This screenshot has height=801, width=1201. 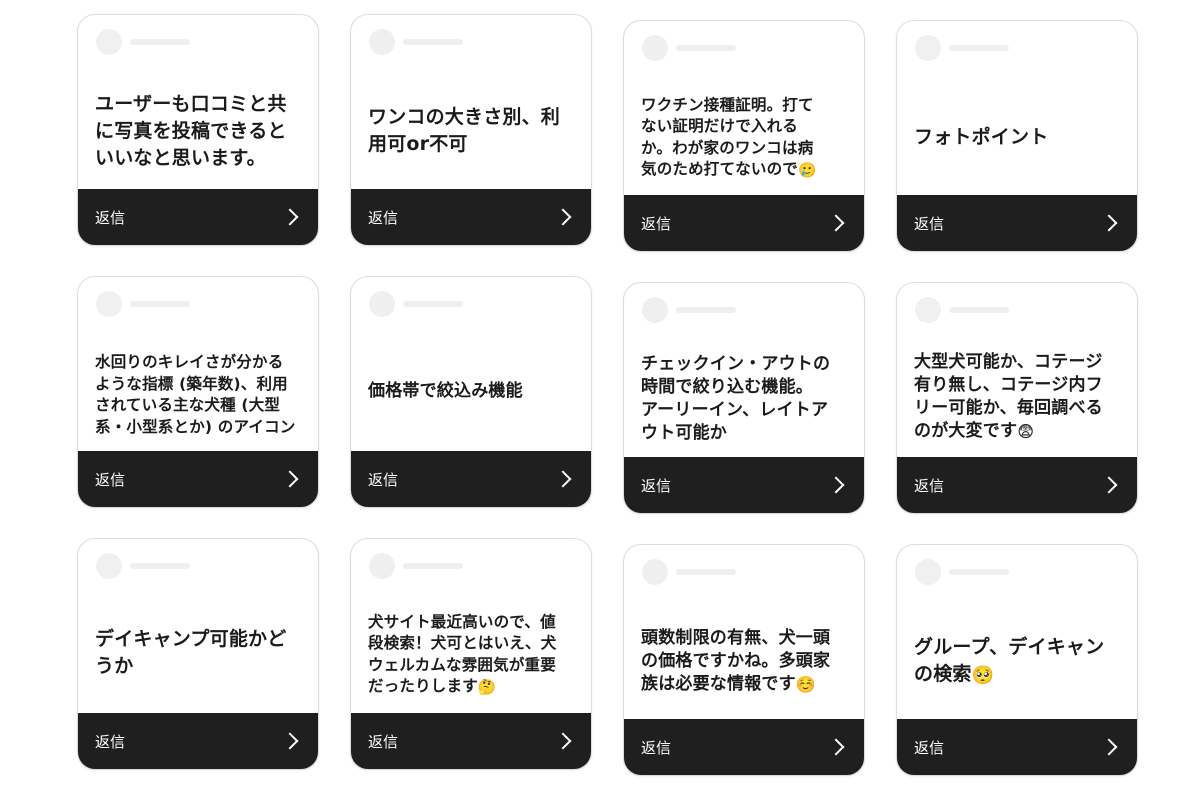 What do you see at coordinates (191, 652) in the screenshot?
I see `response-text: デイキャンプ可能かど うか` at bounding box center [191, 652].